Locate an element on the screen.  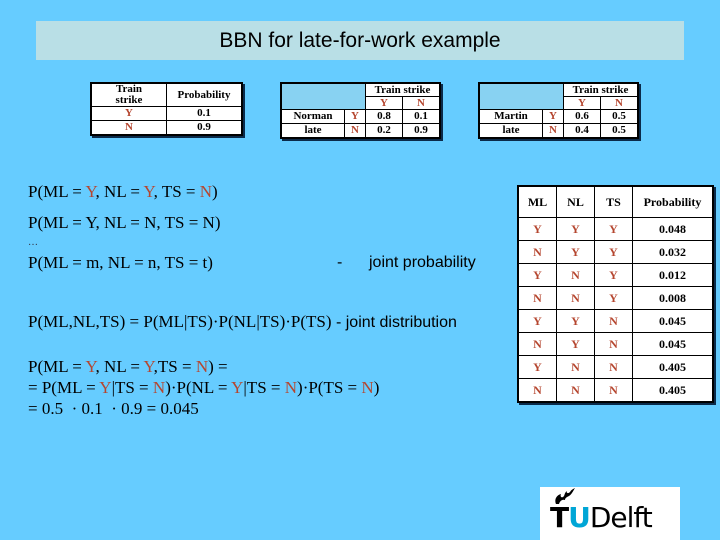
probability-value: 0.045 is located at coordinates (673, 321).